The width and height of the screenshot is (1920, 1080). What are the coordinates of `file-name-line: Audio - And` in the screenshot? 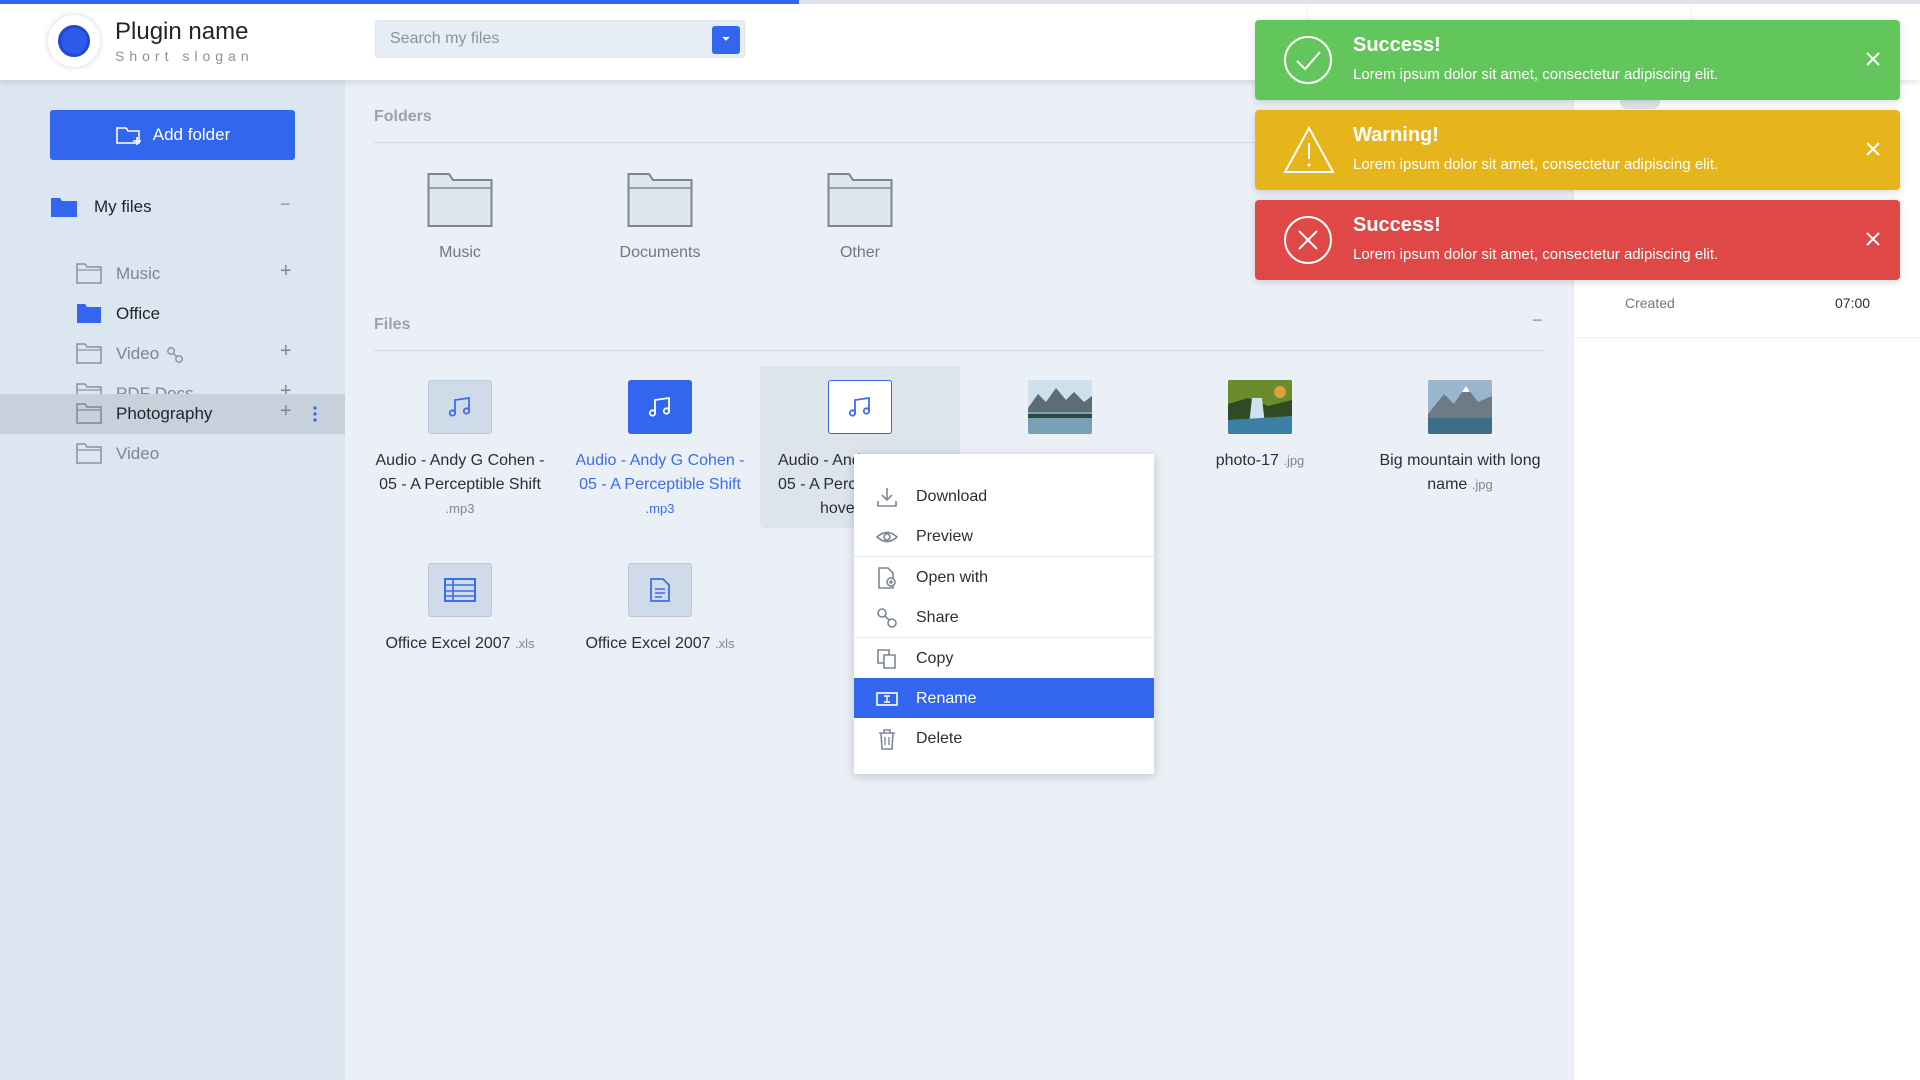 It's located at (819, 460).